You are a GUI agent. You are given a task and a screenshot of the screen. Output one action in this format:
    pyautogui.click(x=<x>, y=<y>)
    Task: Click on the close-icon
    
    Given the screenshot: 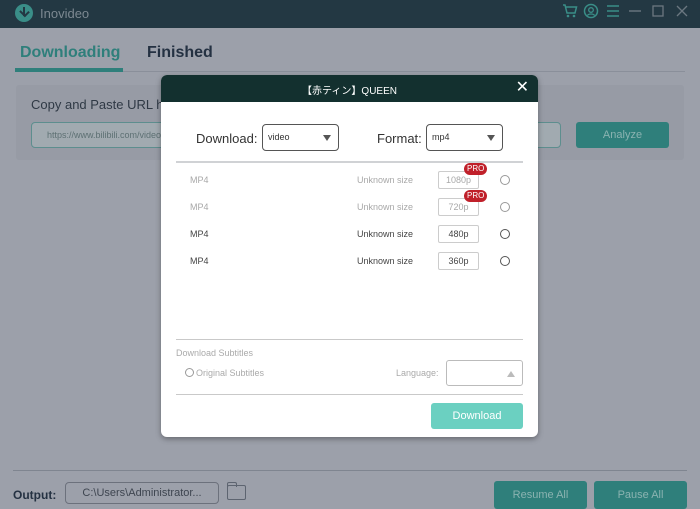 What is the action you would take?
    pyautogui.click(x=682, y=13)
    